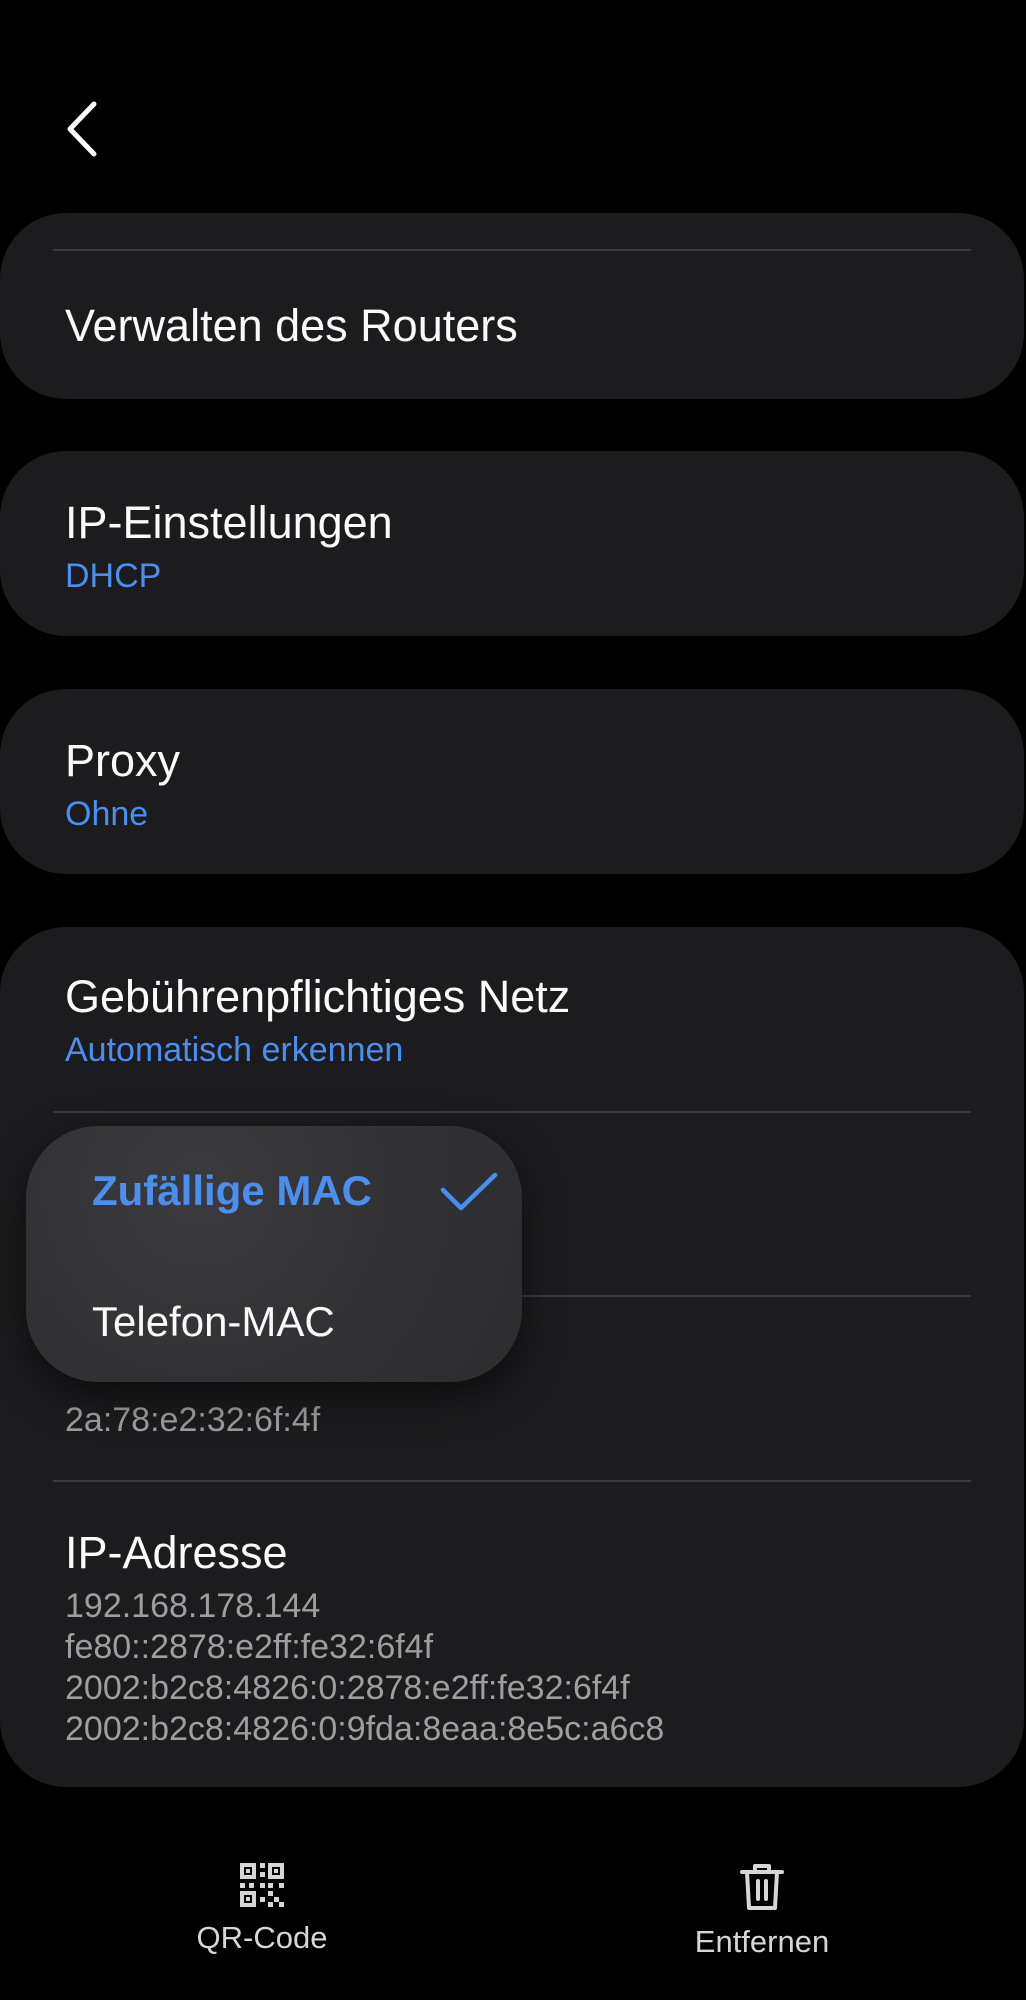 The width and height of the screenshot is (1026, 2000). Describe the element at coordinates (469, 1191) in the screenshot. I see `checkmark-icon` at that location.